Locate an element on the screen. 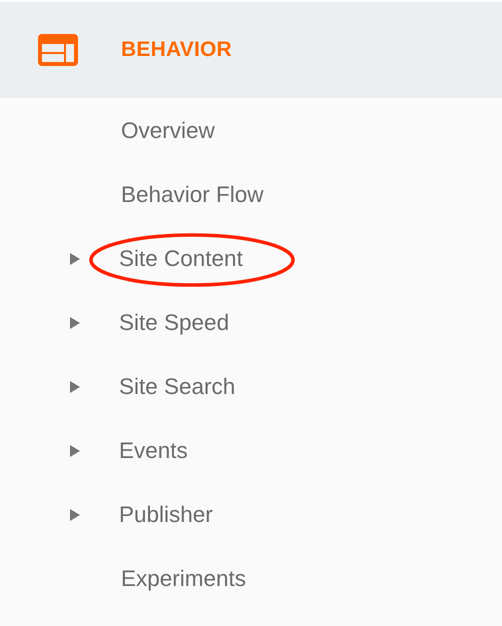 The image size is (502, 626). nav-link: Events is located at coordinates (153, 451).